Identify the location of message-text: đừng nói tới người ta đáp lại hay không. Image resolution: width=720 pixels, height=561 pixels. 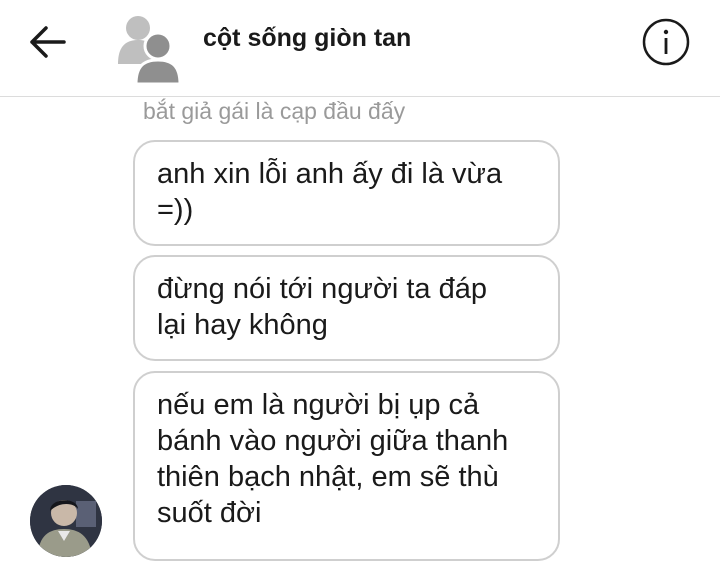
(322, 307).